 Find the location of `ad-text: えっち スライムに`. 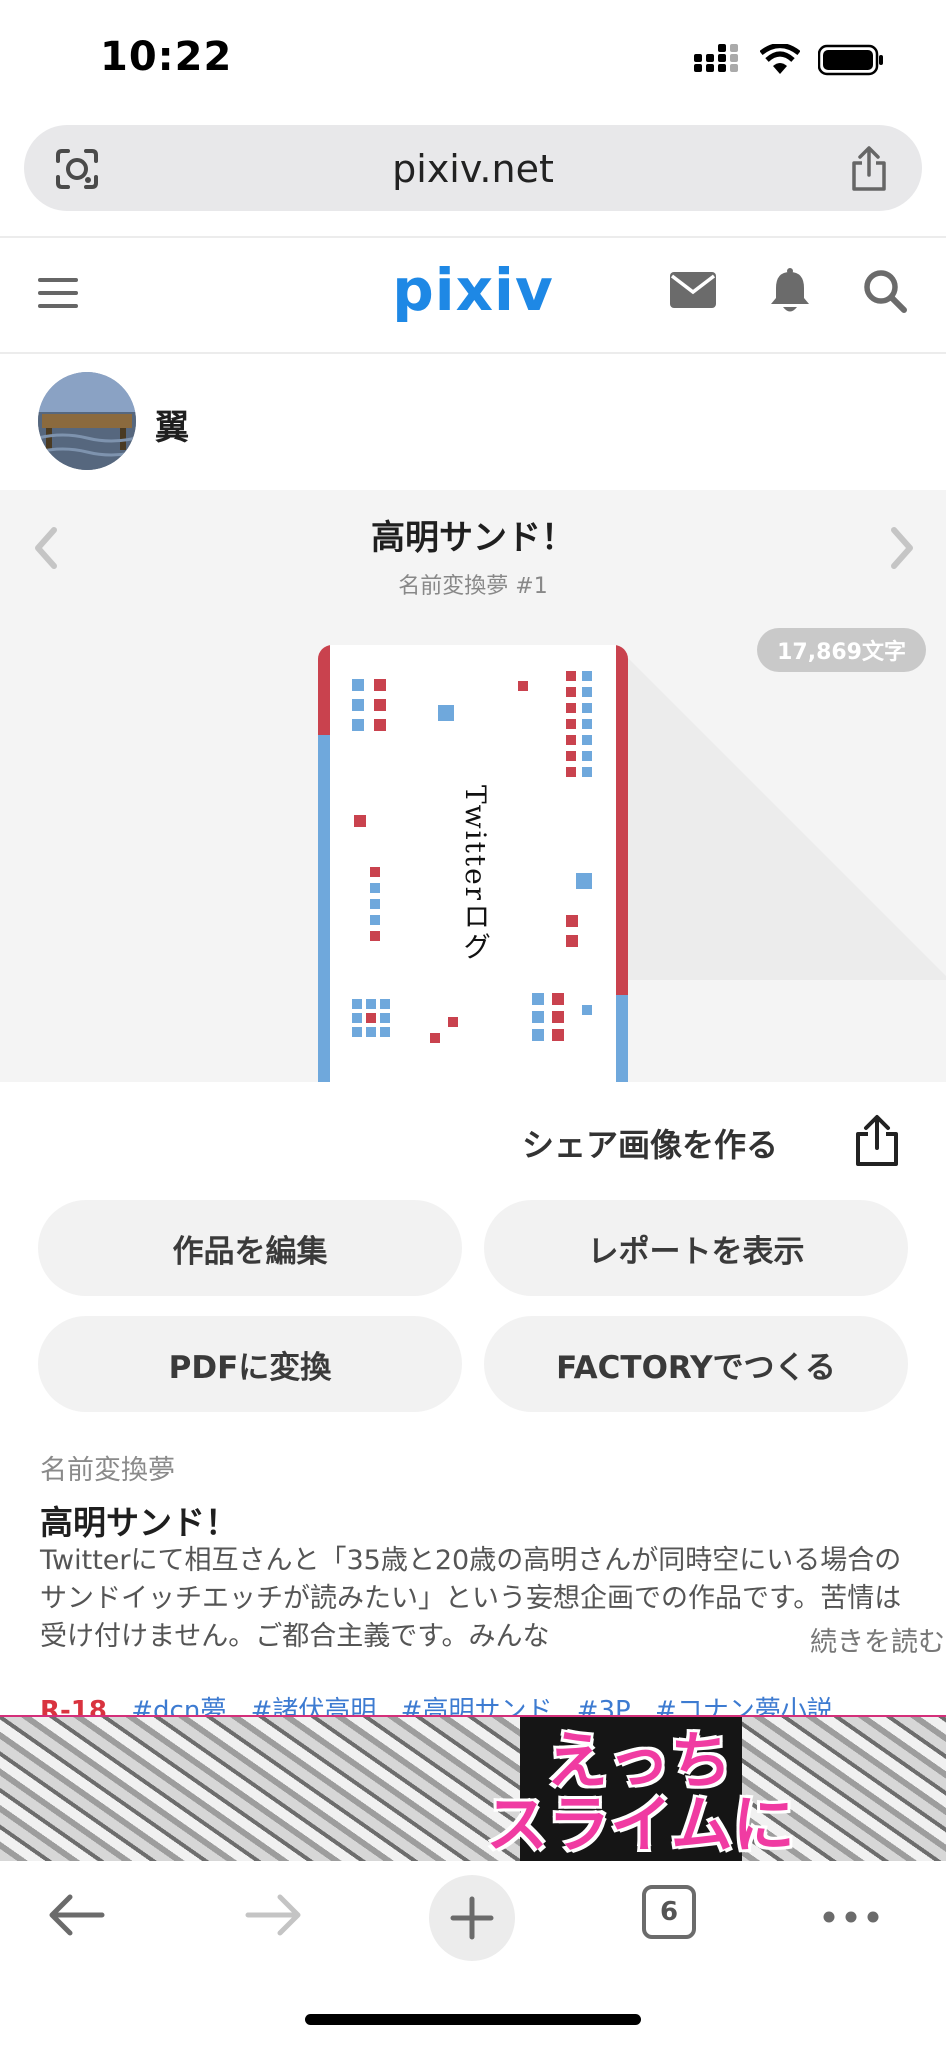

ad-text: えっち スライムに is located at coordinates (640, 1793).